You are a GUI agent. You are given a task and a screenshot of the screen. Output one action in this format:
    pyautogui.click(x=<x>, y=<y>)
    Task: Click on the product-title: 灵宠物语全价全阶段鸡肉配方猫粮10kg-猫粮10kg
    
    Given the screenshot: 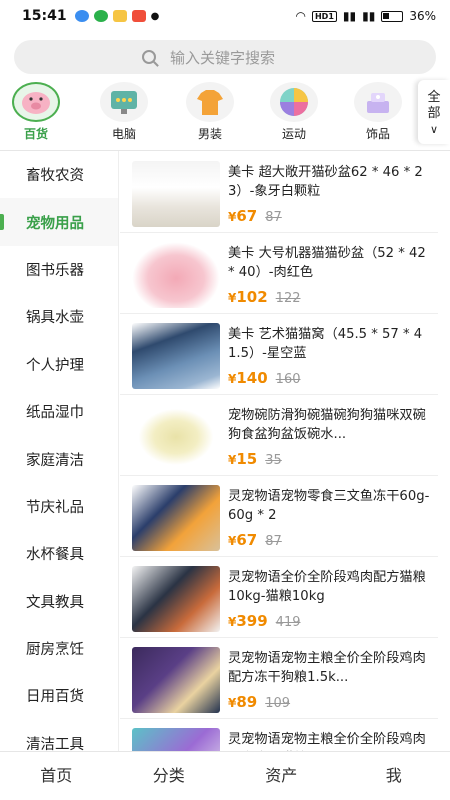 What is the action you would take?
    pyautogui.click(x=327, y=587)
    